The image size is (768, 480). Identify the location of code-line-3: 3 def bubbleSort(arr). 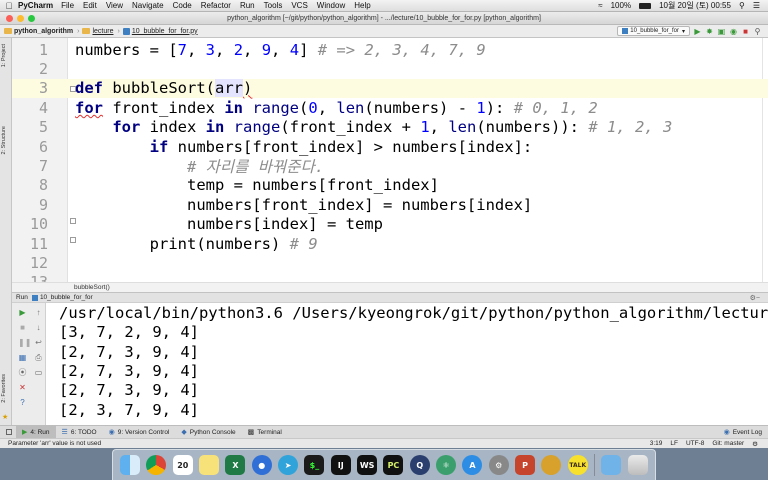
(390, 88).